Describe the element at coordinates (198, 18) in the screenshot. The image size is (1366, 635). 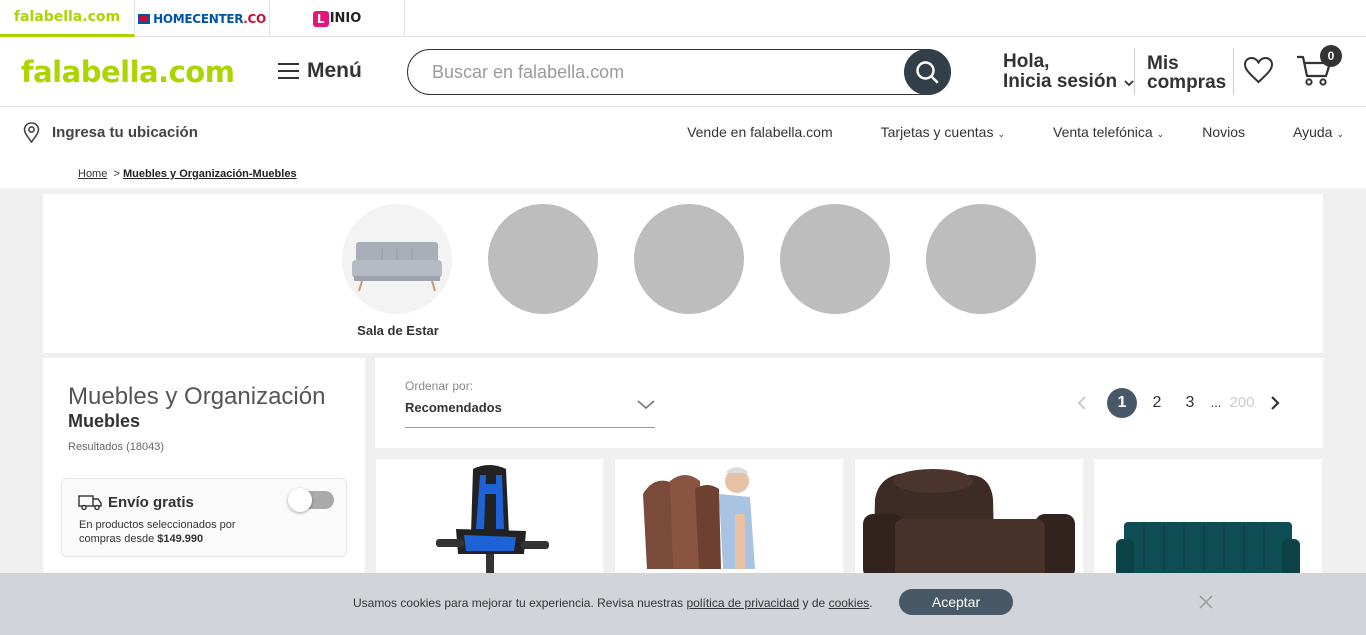
I see `tab-homecenter-label: HOMECENTER` at that location.